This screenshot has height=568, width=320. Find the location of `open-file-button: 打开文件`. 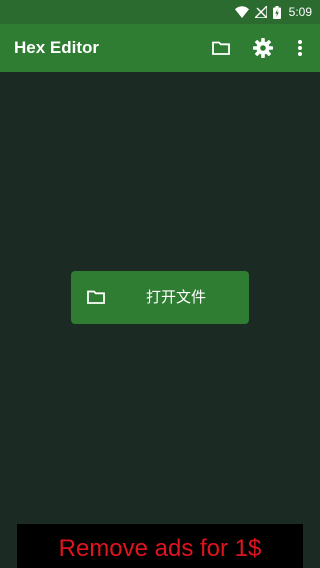

open-file-button: 打开文件 is located at coordinates (160, 297).